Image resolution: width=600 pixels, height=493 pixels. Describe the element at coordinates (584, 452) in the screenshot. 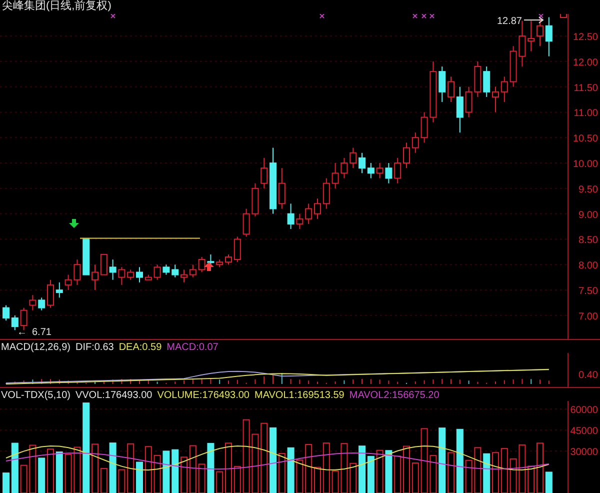

I see `volume-axis-label: 30000` at that location.